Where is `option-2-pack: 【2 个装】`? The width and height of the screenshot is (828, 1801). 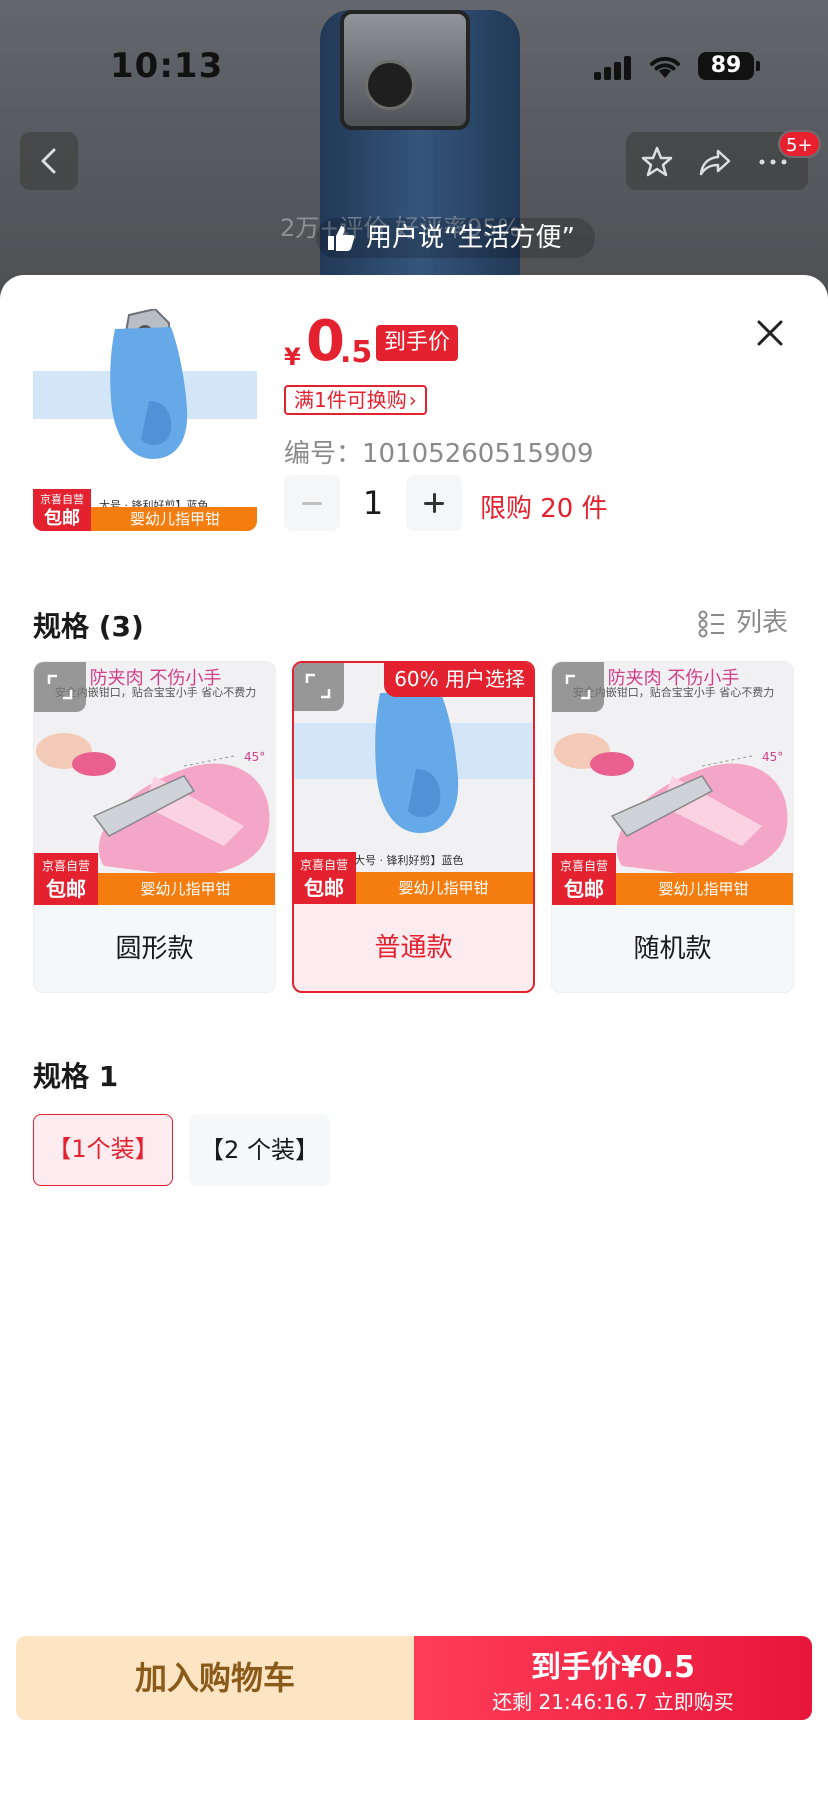
option-2-pack: 【2 个装】 is located at coordinates (259, 1150).